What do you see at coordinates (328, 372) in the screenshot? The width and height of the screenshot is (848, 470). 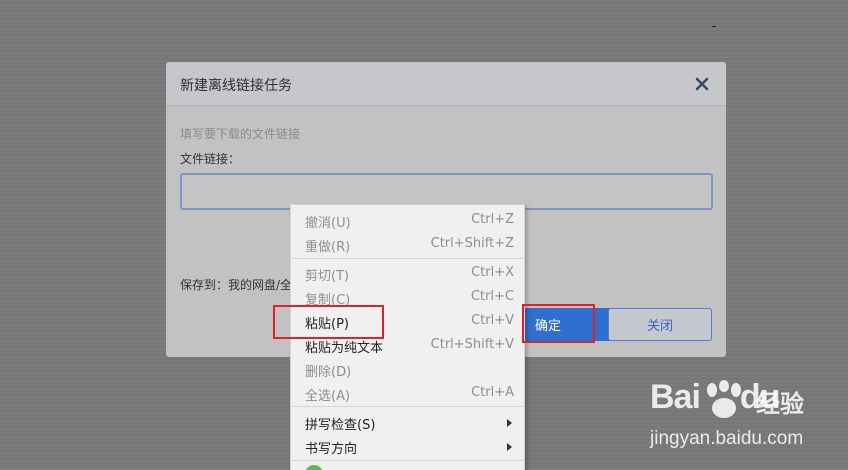 I see `menu-item-label: 删除(D)` at bounding box center [328, 372].